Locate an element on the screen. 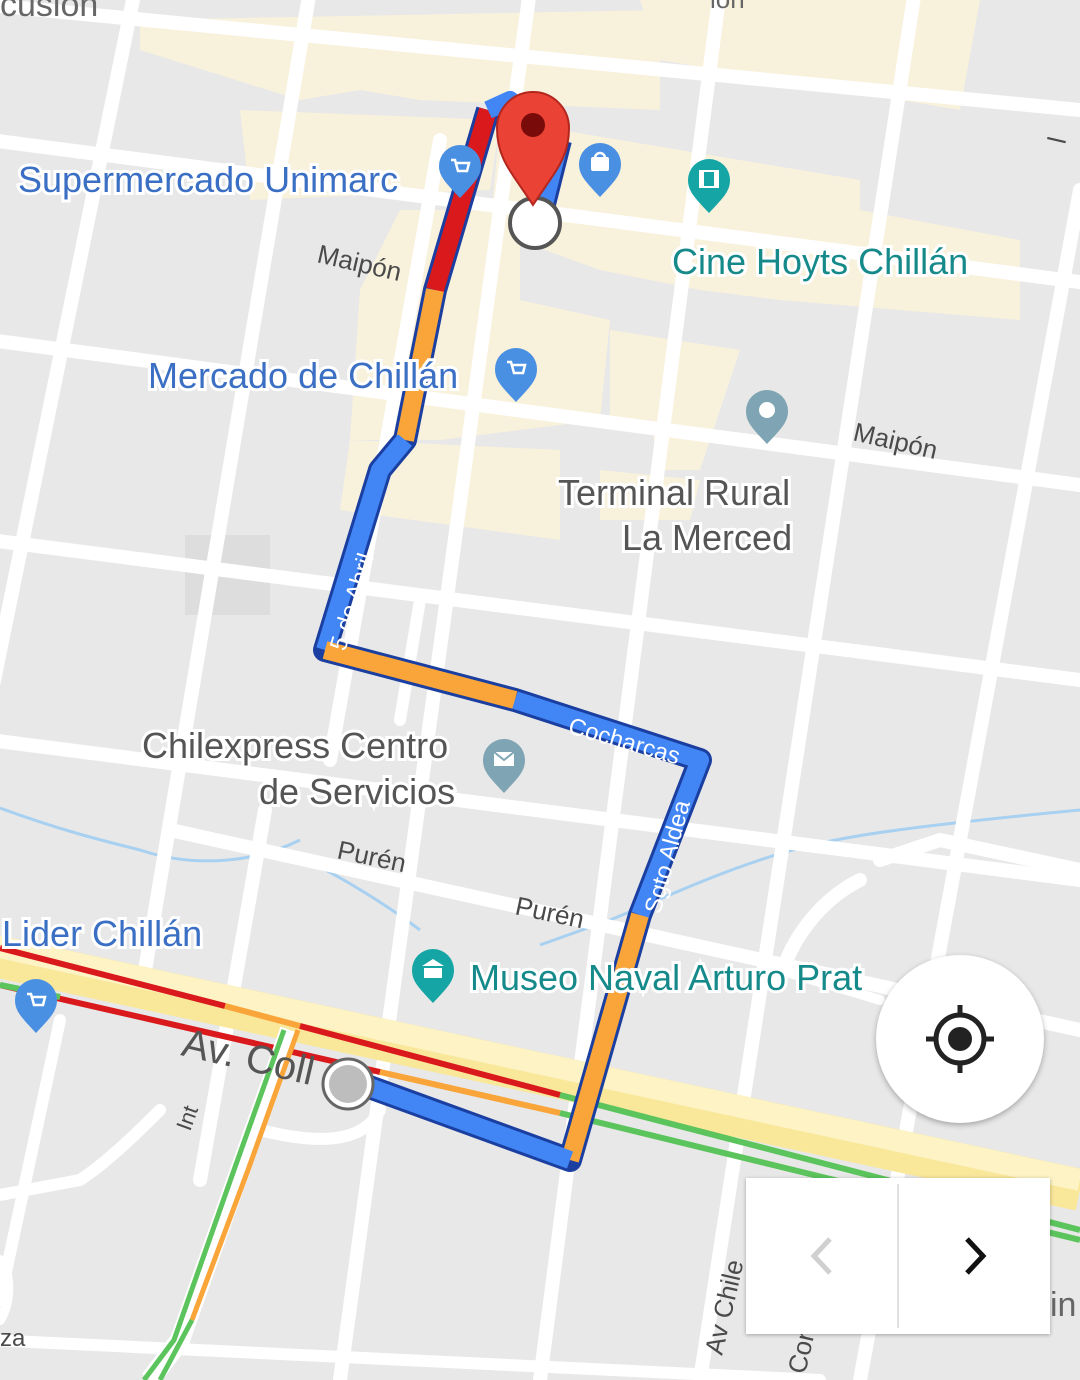 Image resolution: width=1080 pixels, height=1380 pixels. origin-dot-icon is located at coordinates (348, 1084).